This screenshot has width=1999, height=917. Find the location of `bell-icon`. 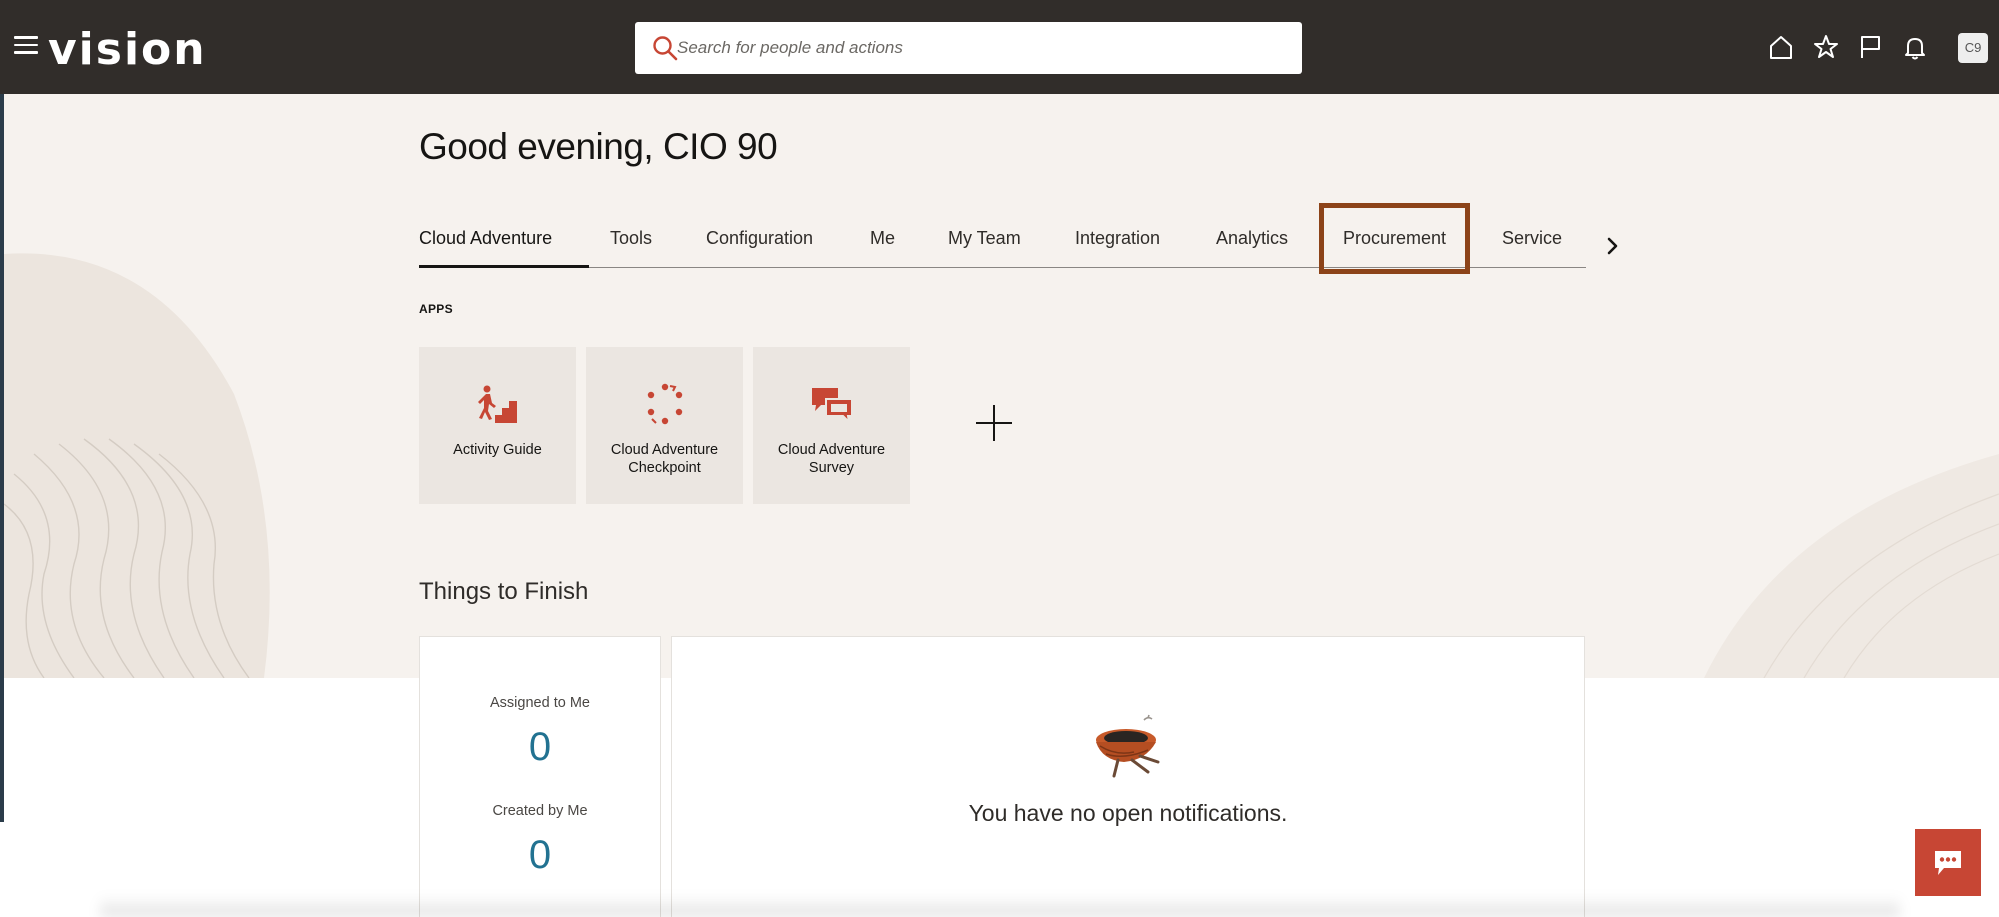

bell-icon is located at coordinates (1915, 47).